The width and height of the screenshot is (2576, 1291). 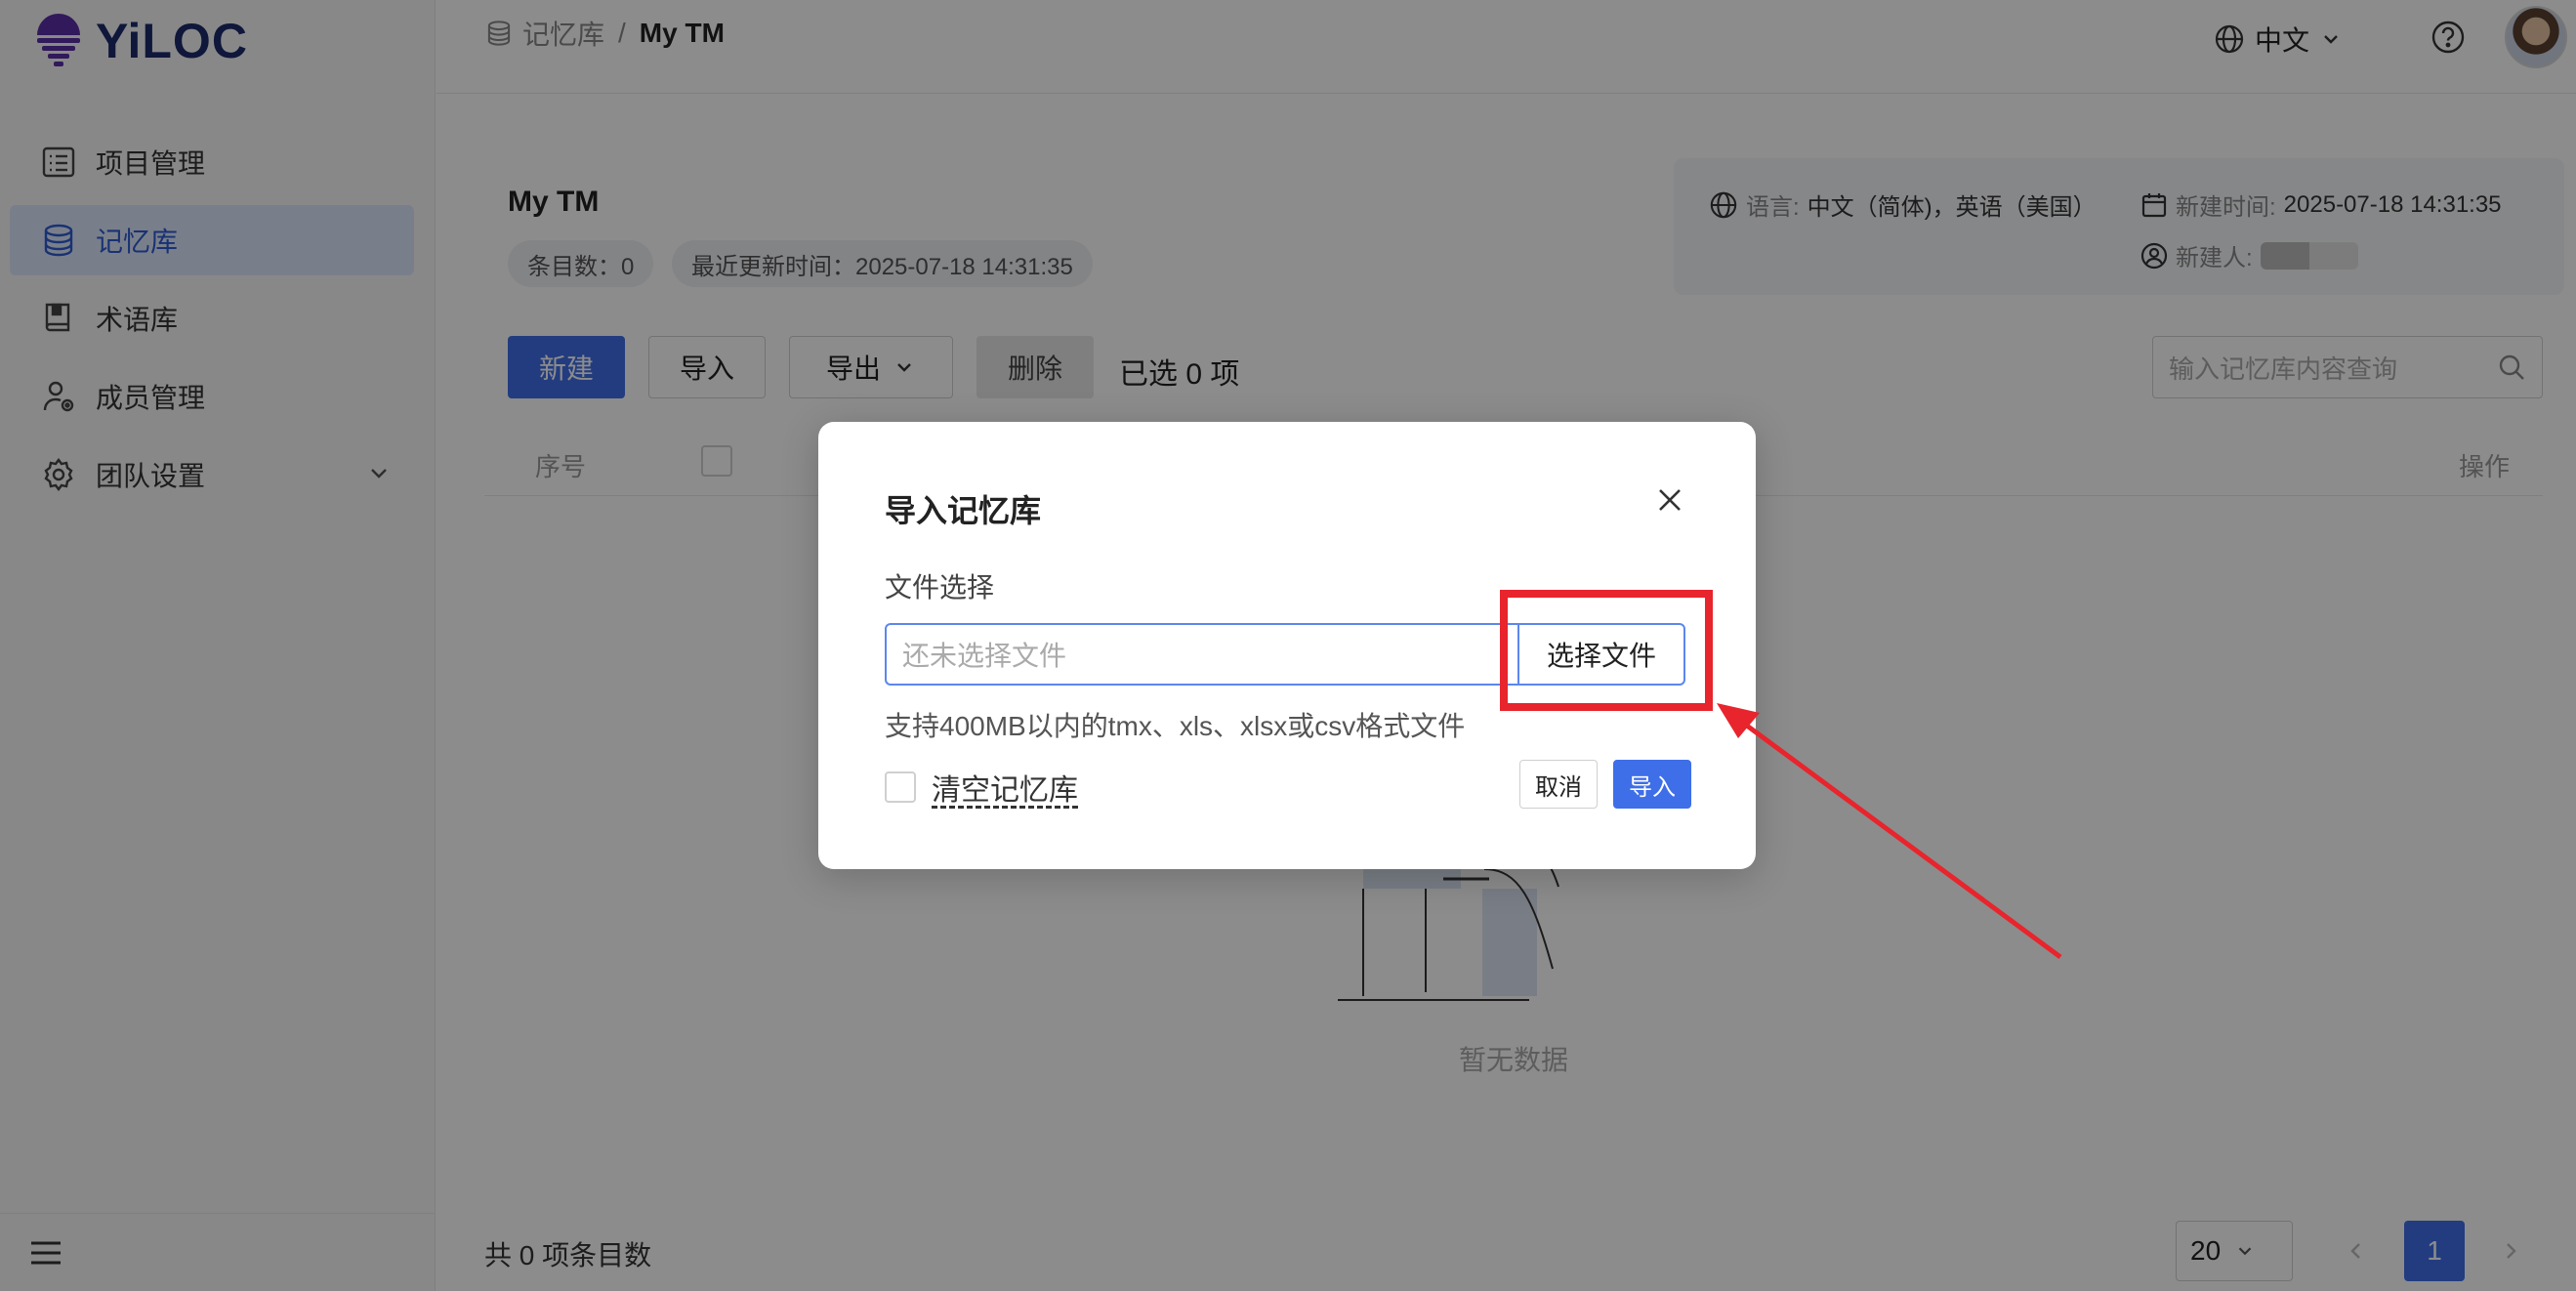 I want to click on file-format-hint: 支持400MB以内的tmx、xls、xlsx或csv格式文件, so click(x=1175, y=726).